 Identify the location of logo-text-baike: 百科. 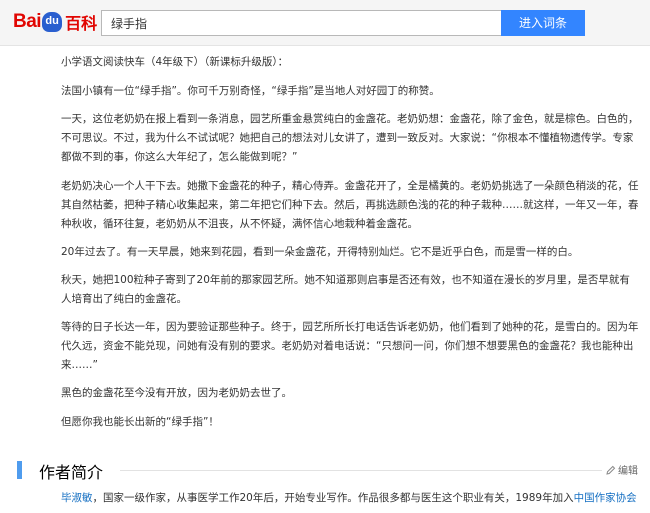
(81, 24).